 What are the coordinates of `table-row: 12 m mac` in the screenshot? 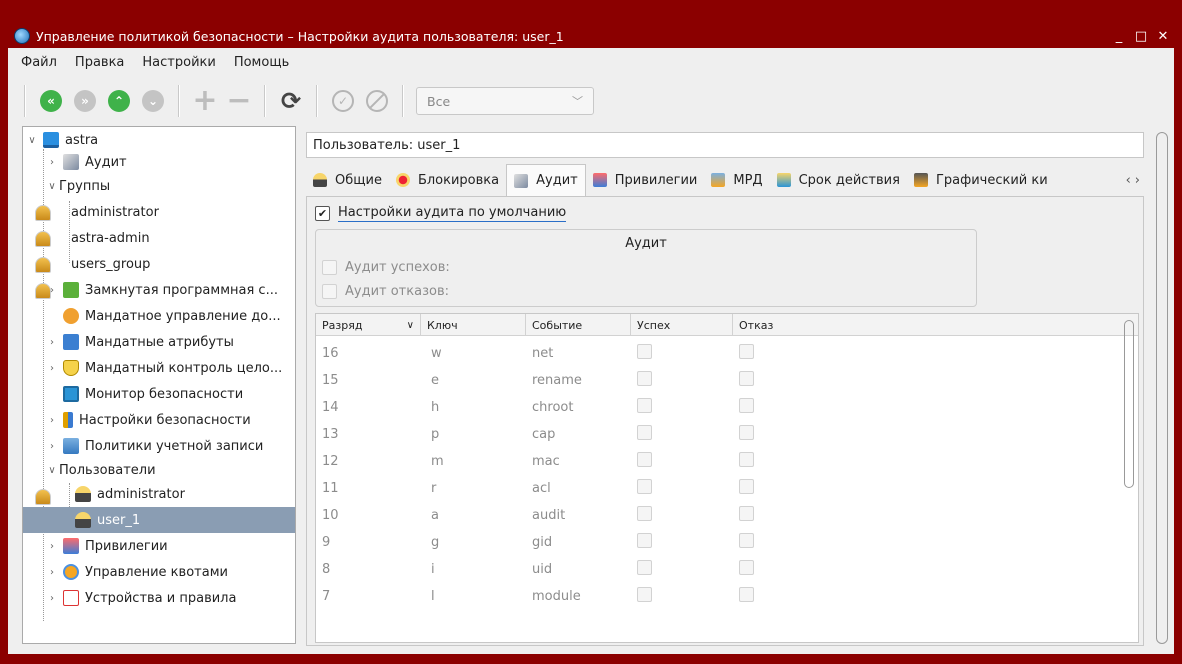 It's located at (727, 461).